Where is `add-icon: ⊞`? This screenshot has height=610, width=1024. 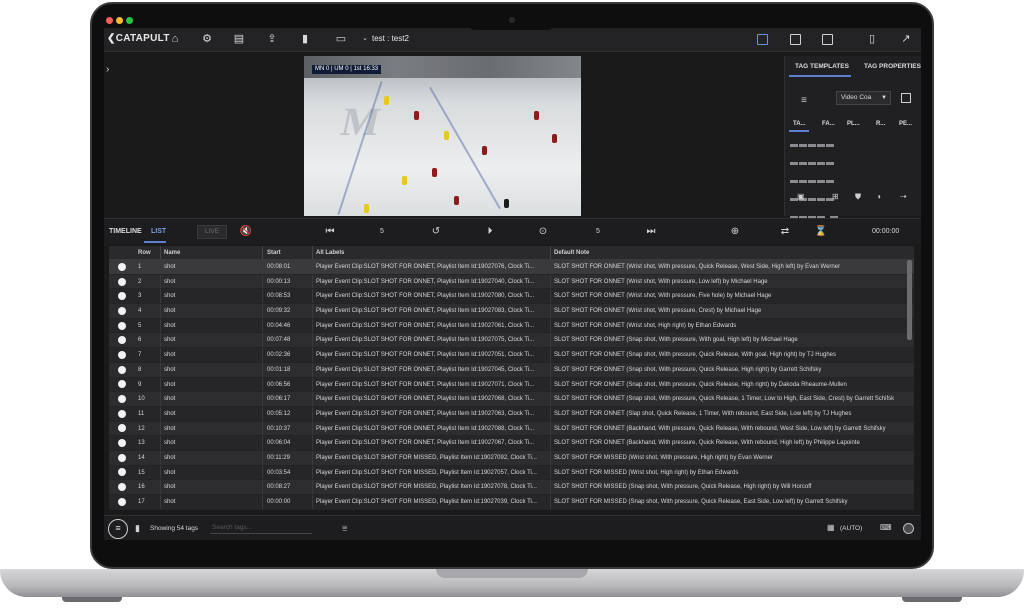
add-icon: ⊞ is located at coordinates (835, 196).